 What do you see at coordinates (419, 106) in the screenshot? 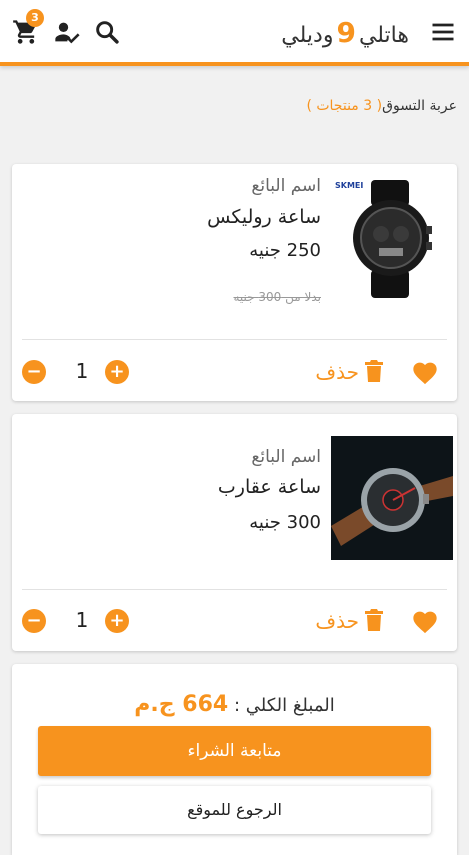
I see `cart-title: عربة التسوق` at bounding box center [419, 106].